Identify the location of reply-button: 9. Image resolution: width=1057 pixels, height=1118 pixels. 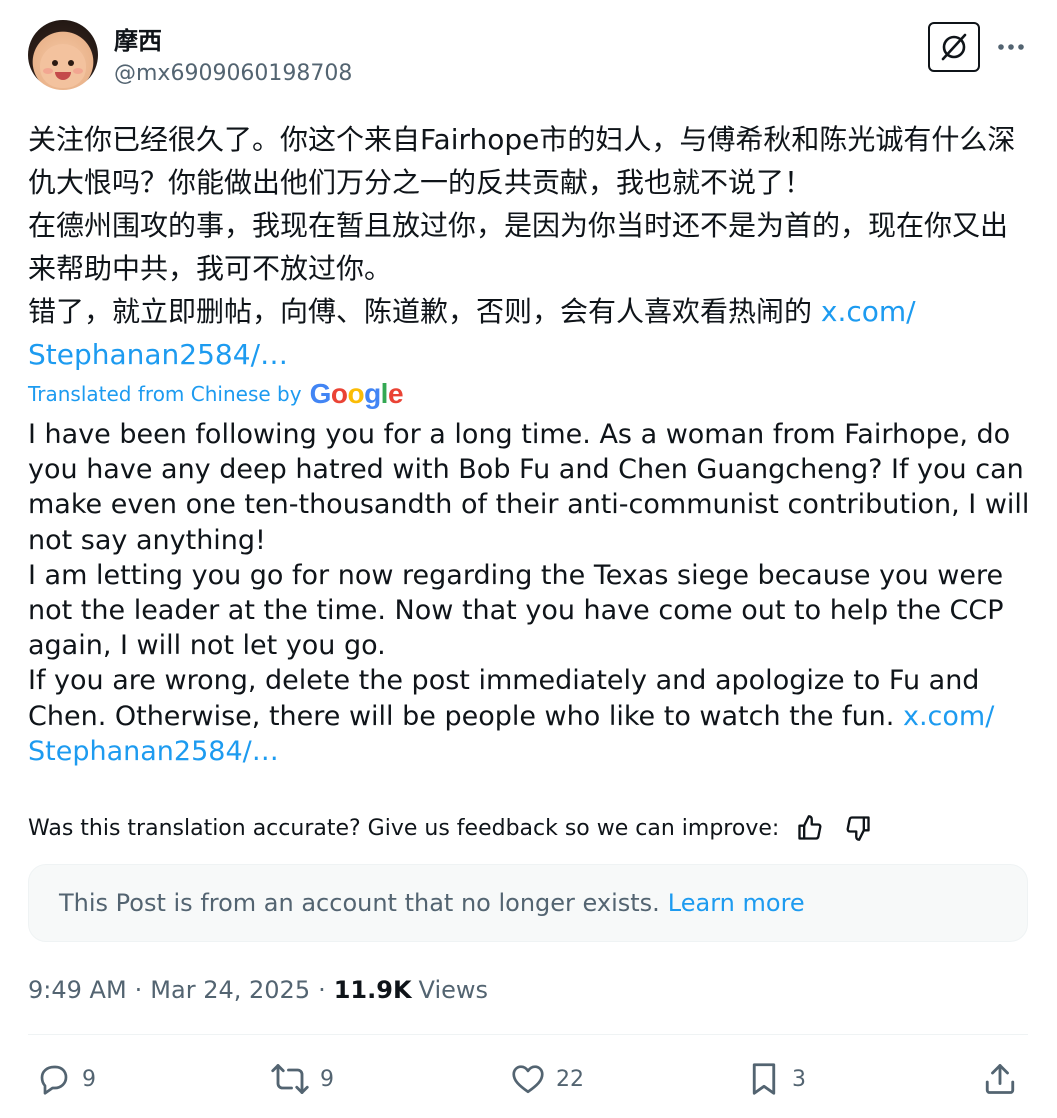
(66, 1079).